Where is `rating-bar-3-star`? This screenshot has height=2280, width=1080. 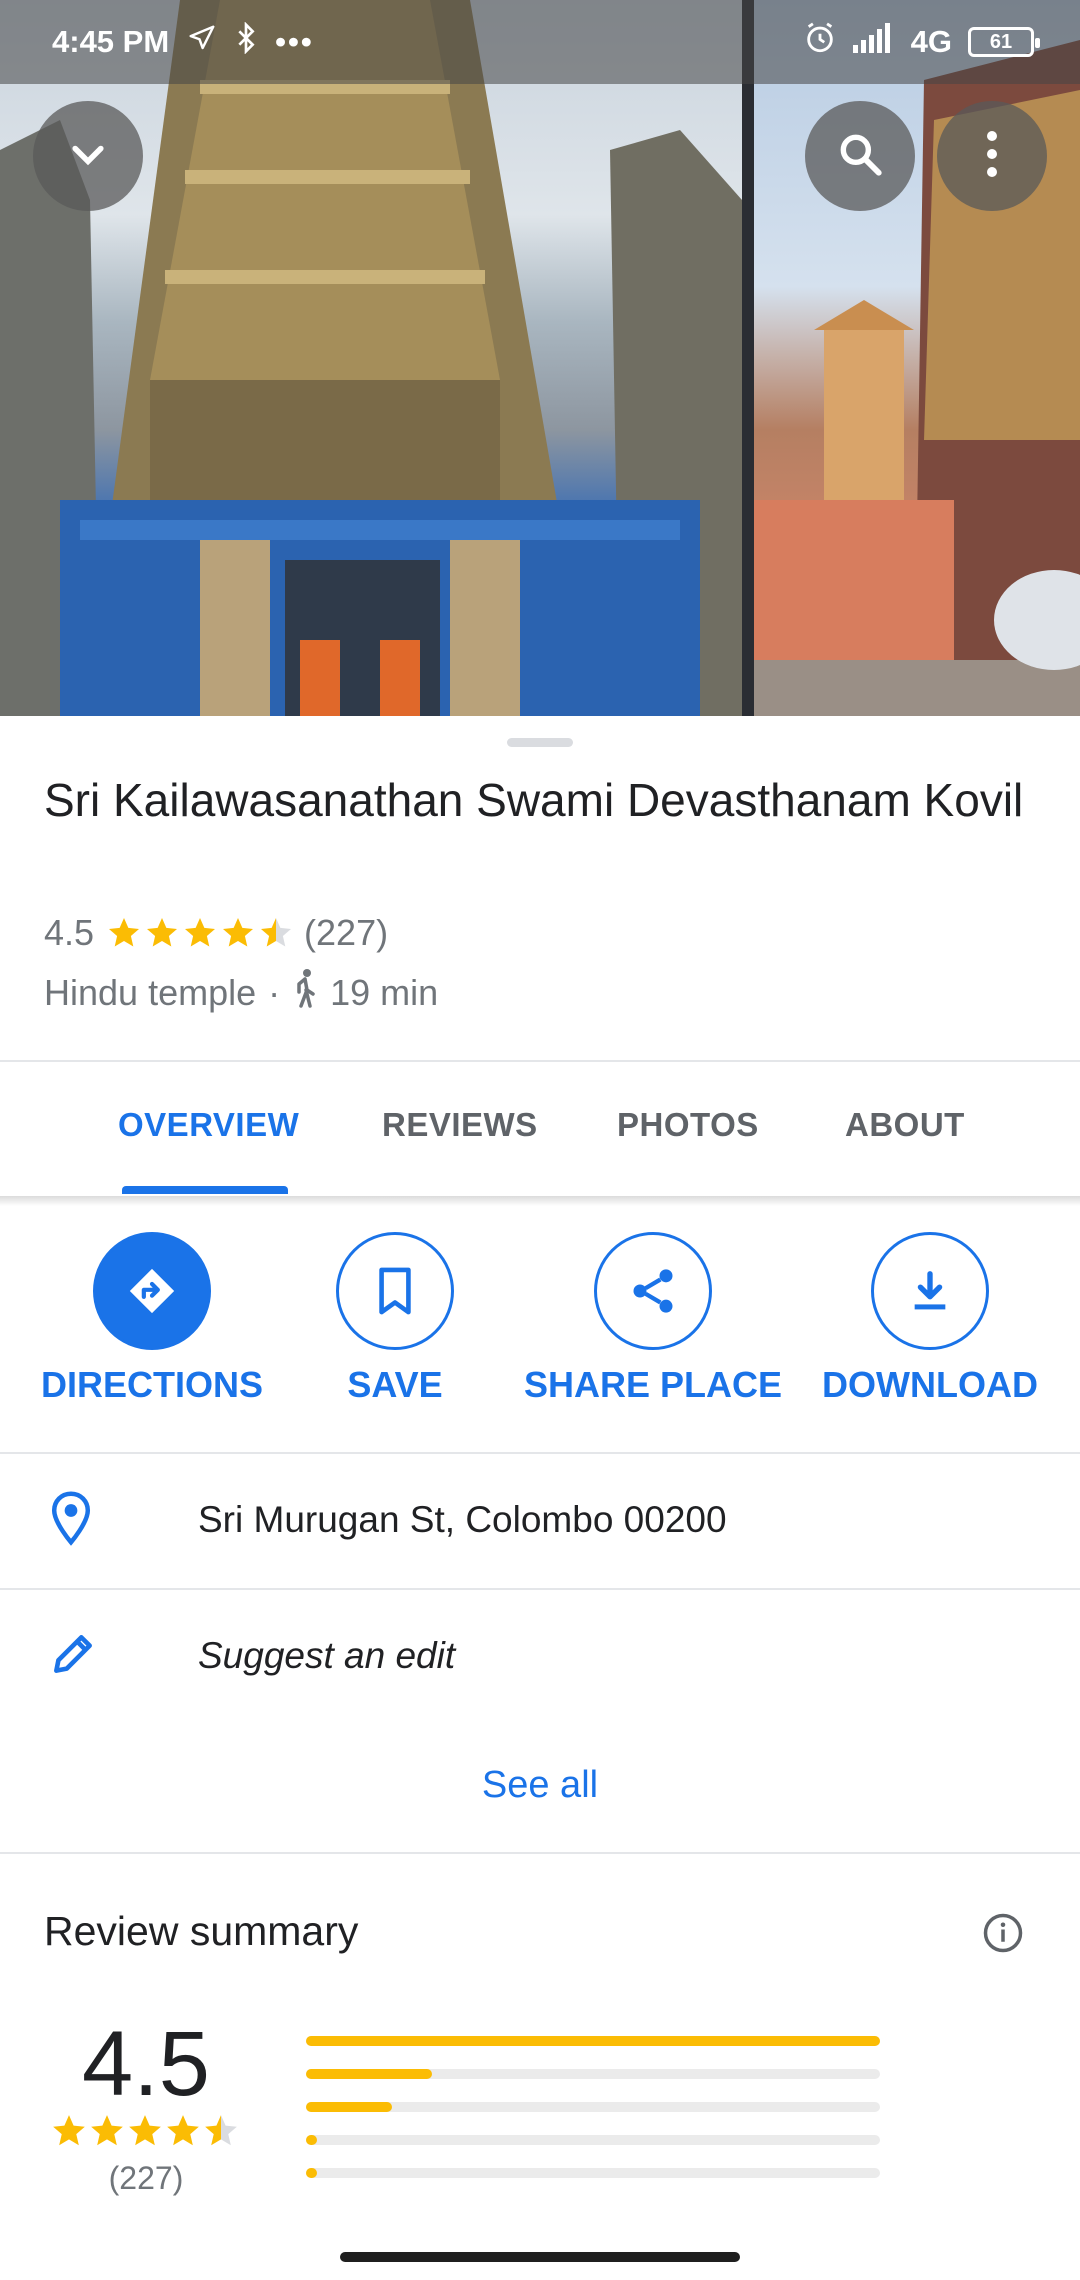 rating-bar-3-star is located at coordinates (593, 2107).